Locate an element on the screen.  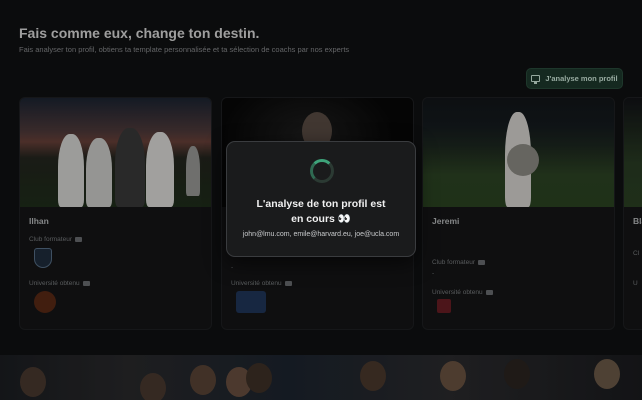
modal-title: L'analyse de ton profil est en cours 👀 is located at coordinates (321, 211).